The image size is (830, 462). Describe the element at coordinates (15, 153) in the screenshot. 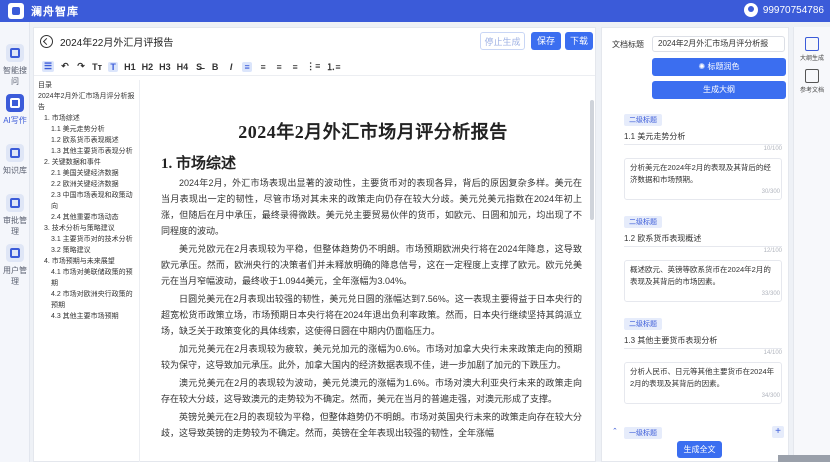

I see `knowledge-base-icon` at that location.